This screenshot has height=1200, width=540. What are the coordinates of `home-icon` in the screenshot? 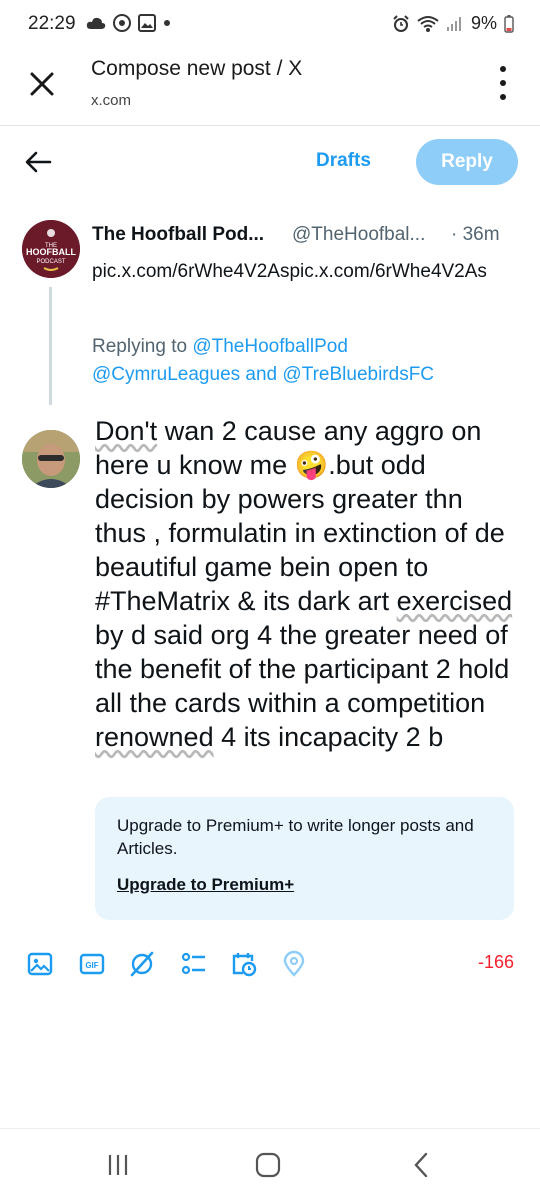 It's located at (268, 1165).